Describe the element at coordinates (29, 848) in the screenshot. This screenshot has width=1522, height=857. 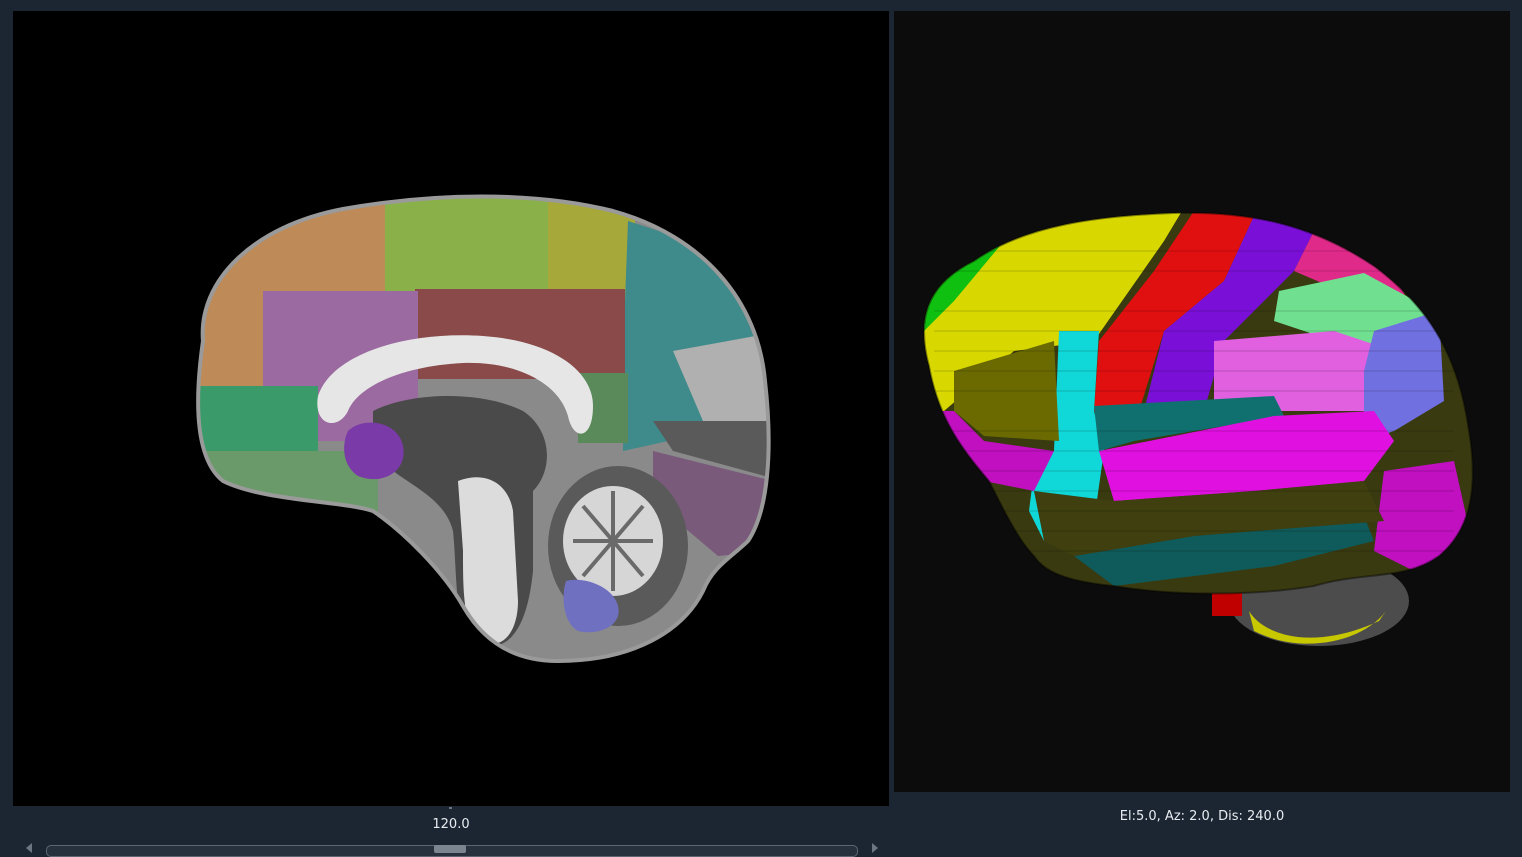
I see `slider-left-arrow-icon` at that location.